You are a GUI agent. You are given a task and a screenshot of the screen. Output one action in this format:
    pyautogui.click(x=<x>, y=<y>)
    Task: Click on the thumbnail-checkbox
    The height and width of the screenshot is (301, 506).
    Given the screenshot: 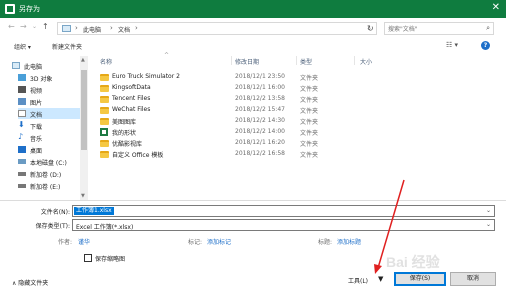 What is the action you would take?
    pyautogui.click(x=88, y=258)
    